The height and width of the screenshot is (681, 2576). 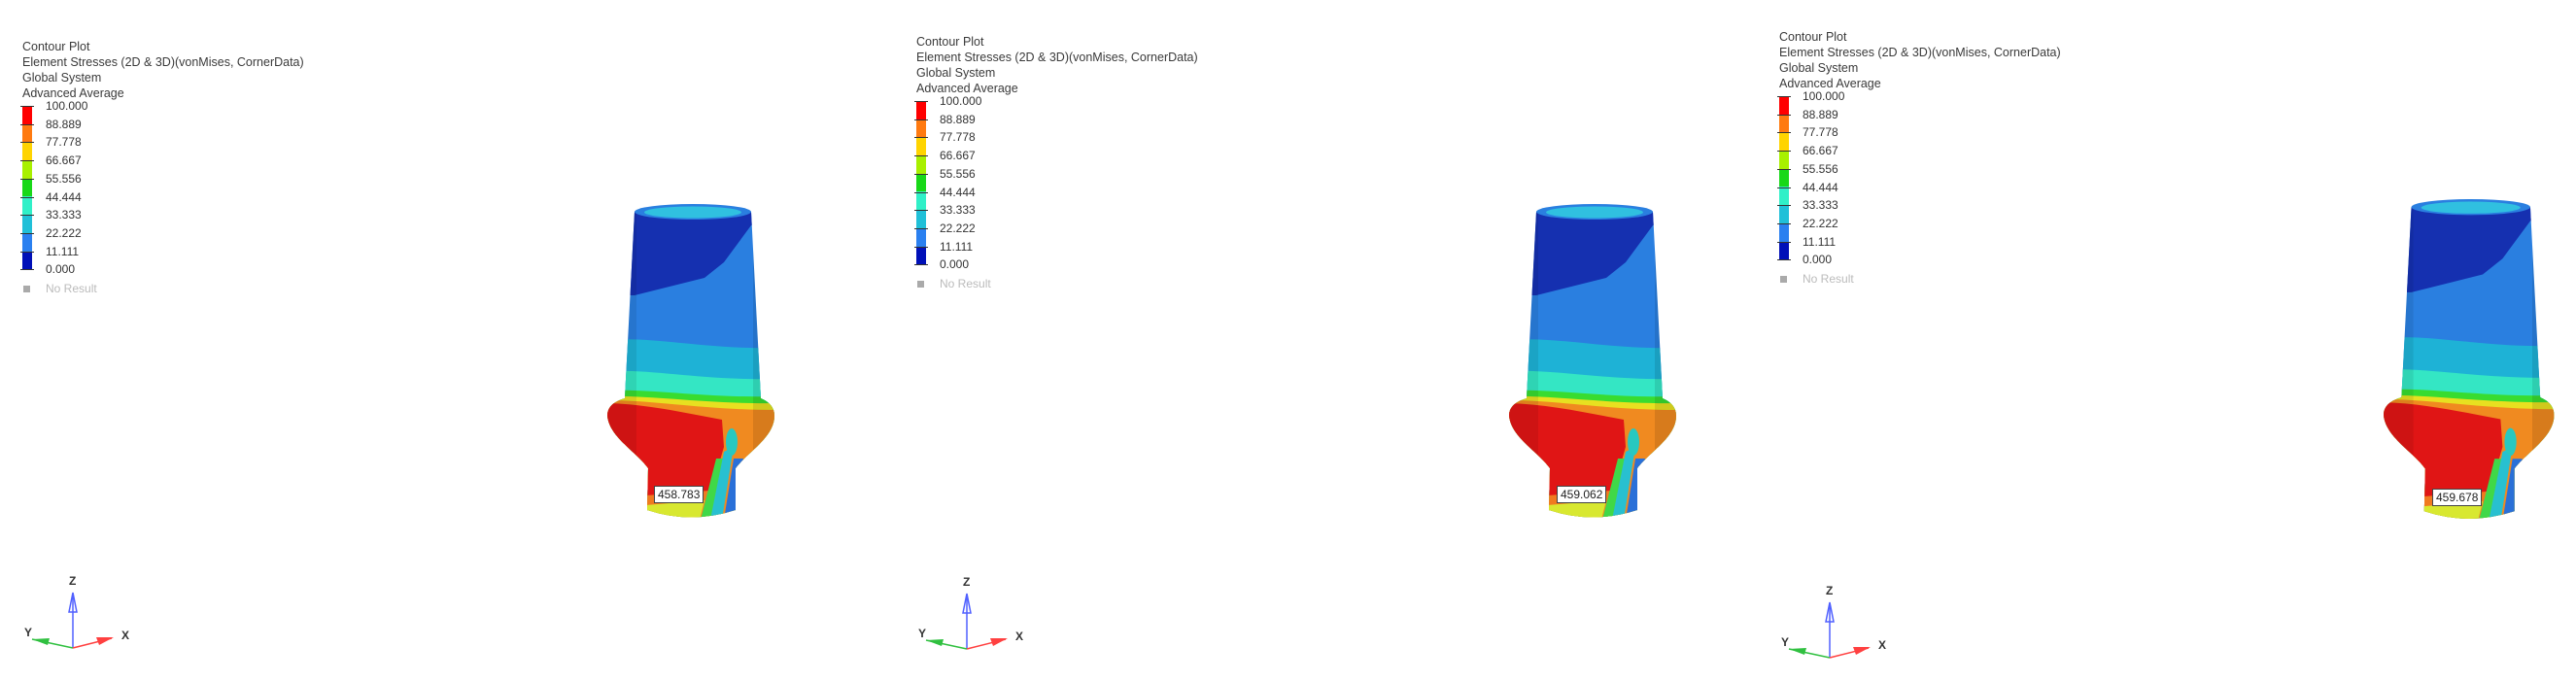 I want to click on legend-level-label: 55.556, so click(x=64, y=178).